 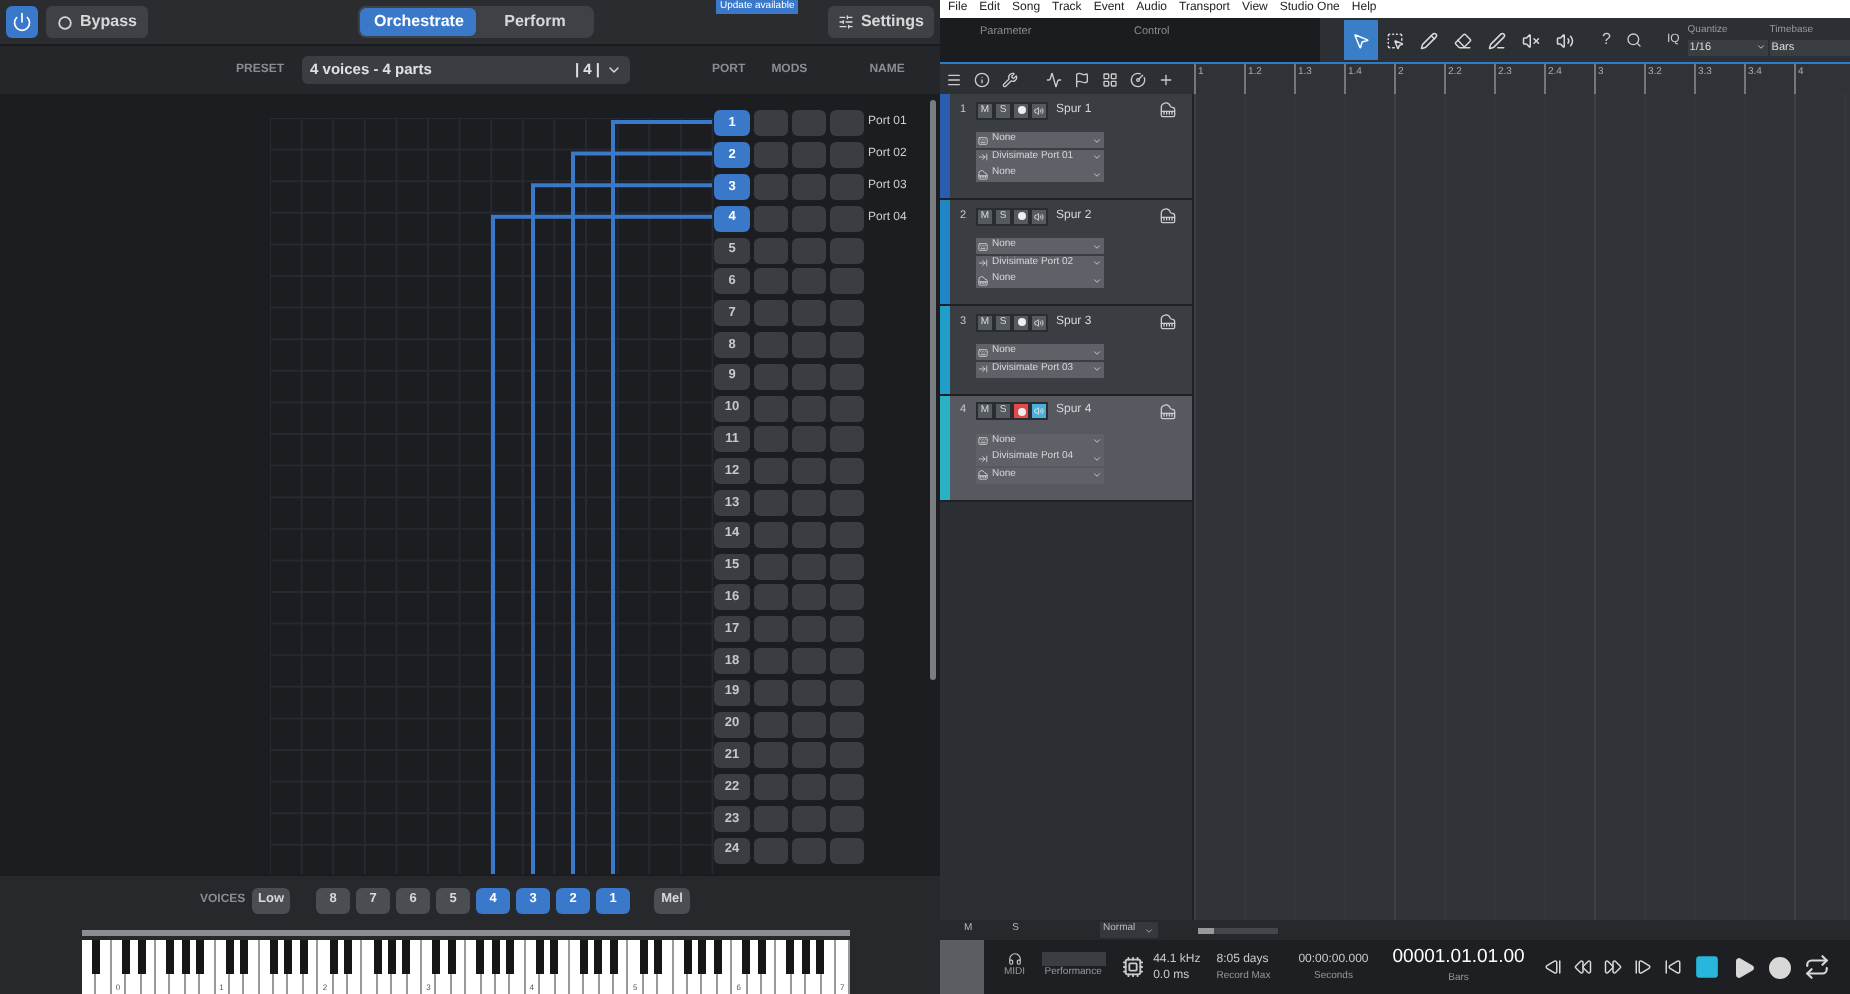 I want to click on gauge-icon, so click(x=1138, y=79).